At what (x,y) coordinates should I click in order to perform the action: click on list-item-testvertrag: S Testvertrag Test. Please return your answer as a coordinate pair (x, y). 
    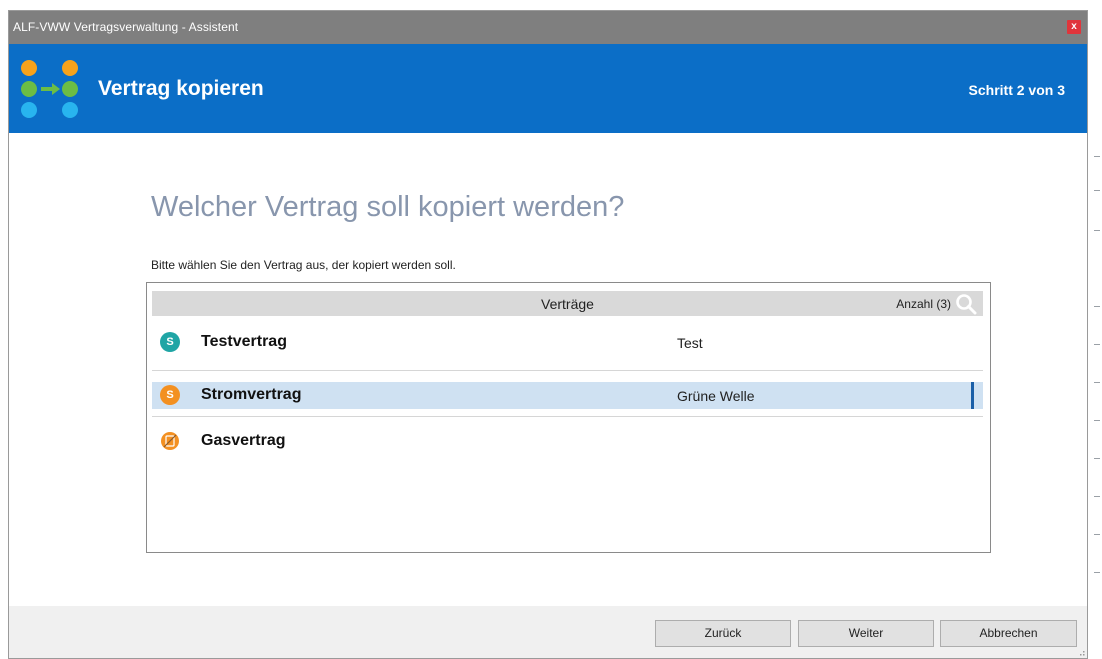
    Looking at the image, I should click on (567, 342).